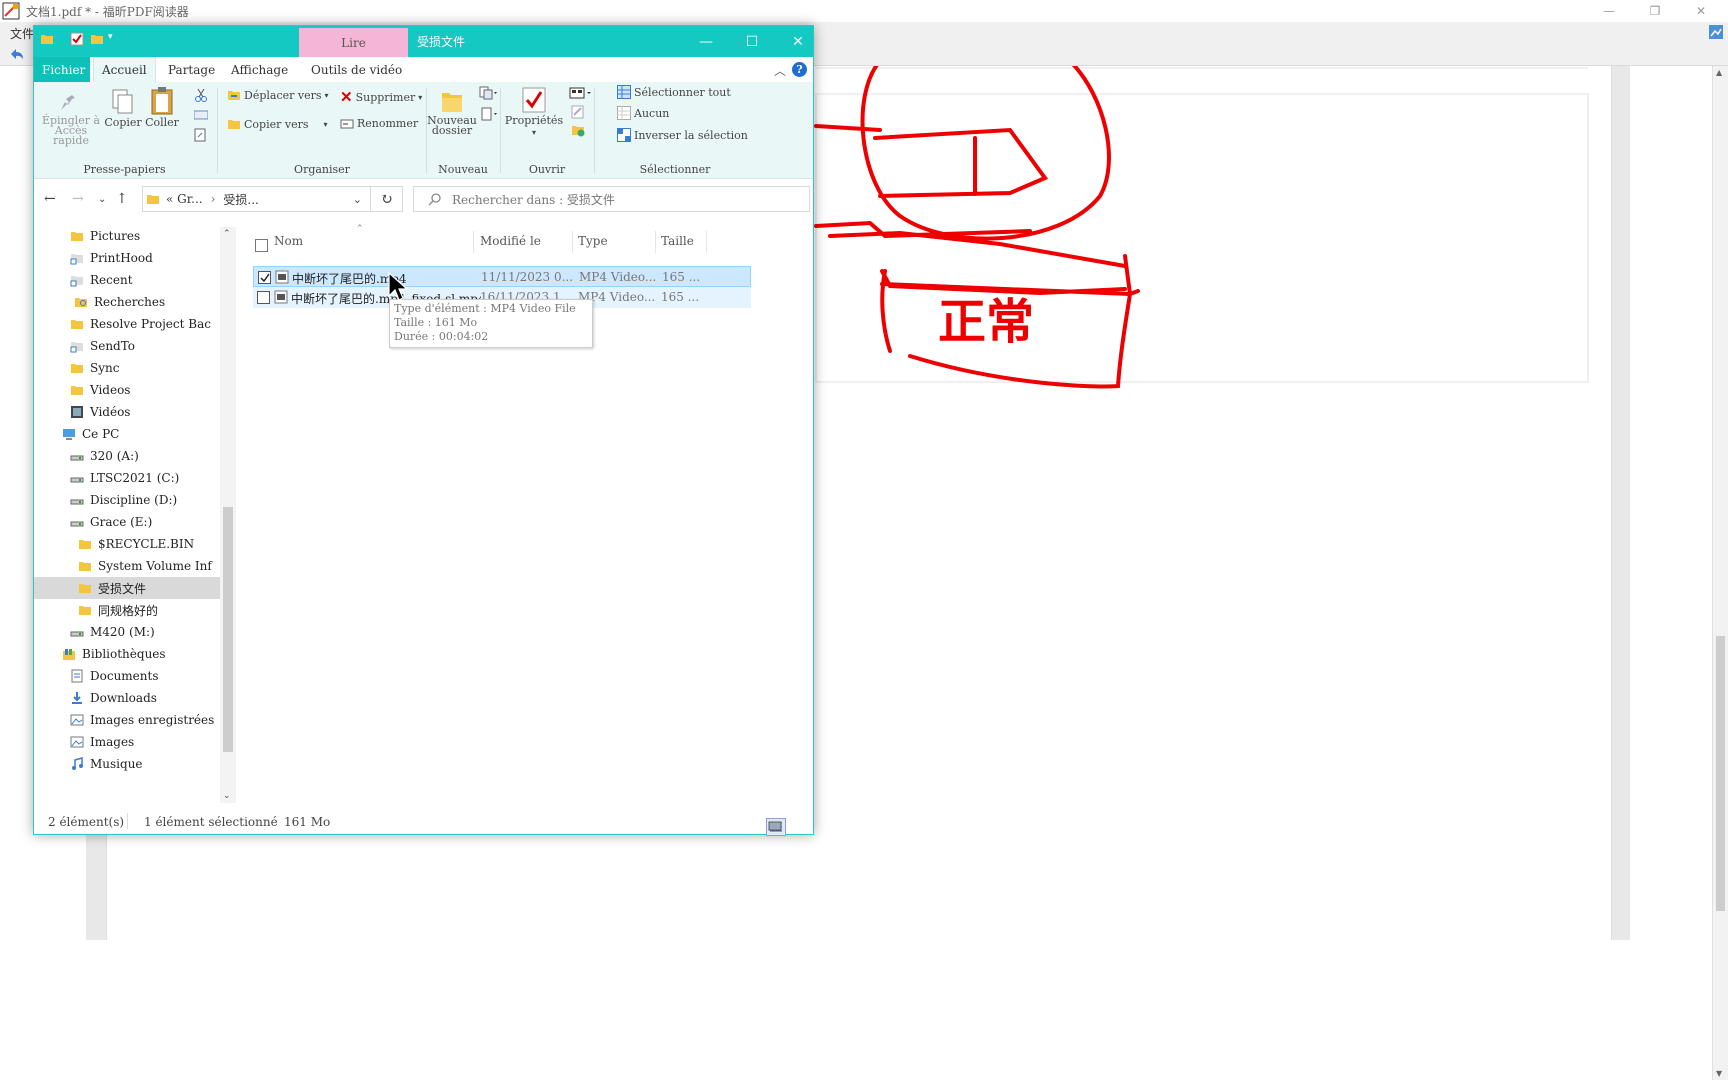 The image size is (1728, 1080). What do you see at coordinates (191, 69) in the screenshot?
I see `tab-partage: Partage` at bounding box center [191, 69].